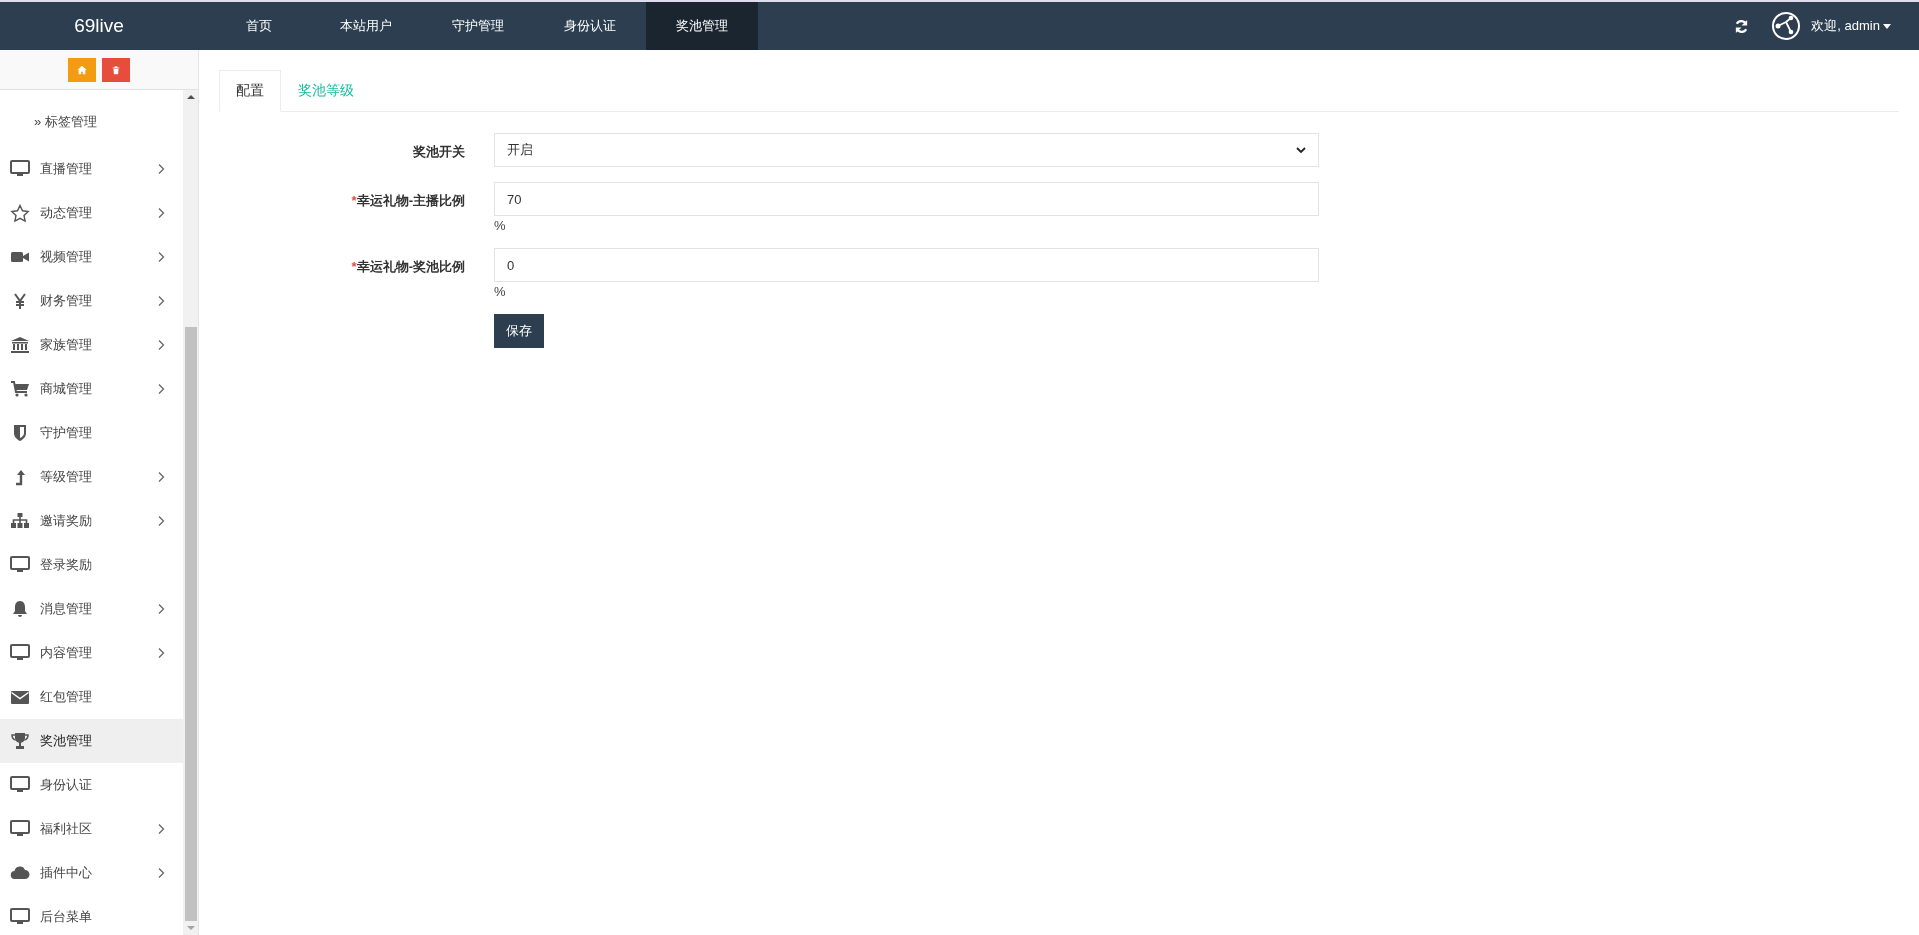  What do you see at coordinates (66, 917) in the screenshot?
I see `sidebar-item-label: 后台菜单` at bounding box center [66, 917].